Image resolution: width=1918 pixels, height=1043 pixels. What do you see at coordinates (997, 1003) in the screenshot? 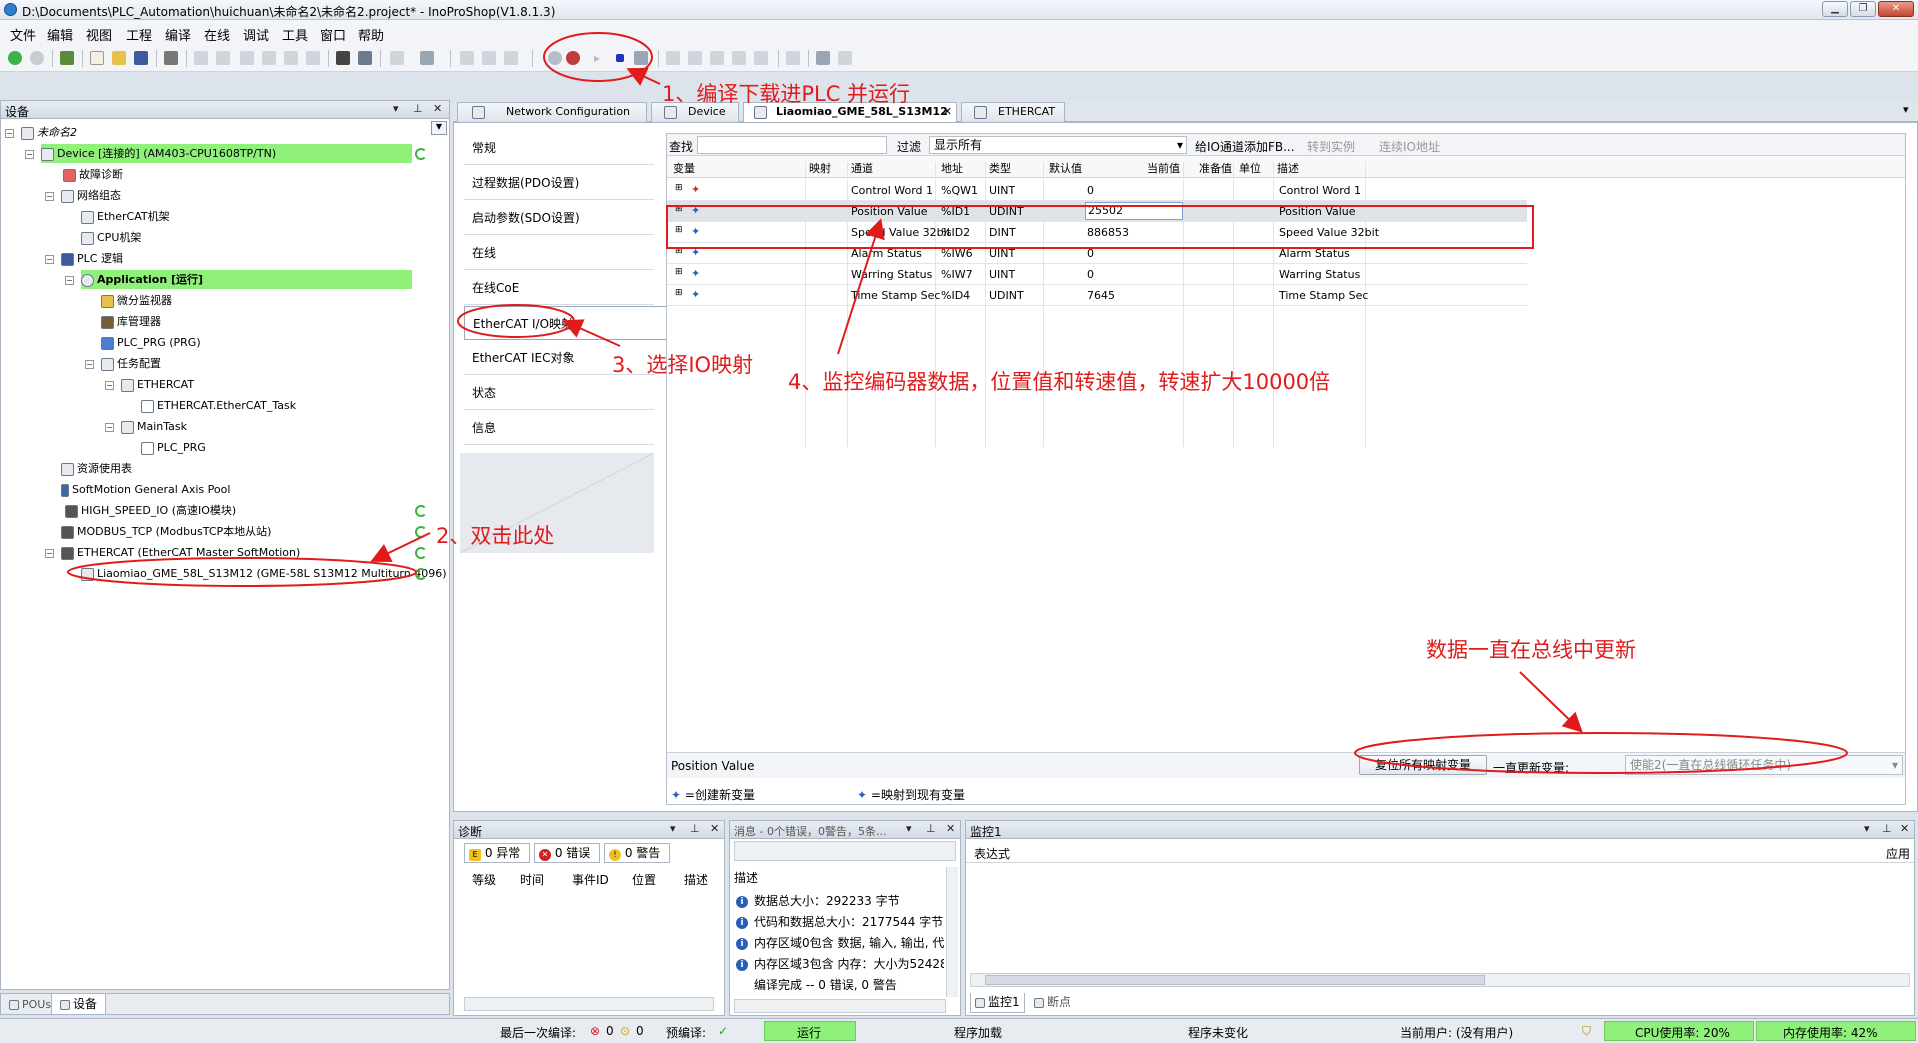
I see `tab-watch1: 监控1` at bounding box center [997, 1003].